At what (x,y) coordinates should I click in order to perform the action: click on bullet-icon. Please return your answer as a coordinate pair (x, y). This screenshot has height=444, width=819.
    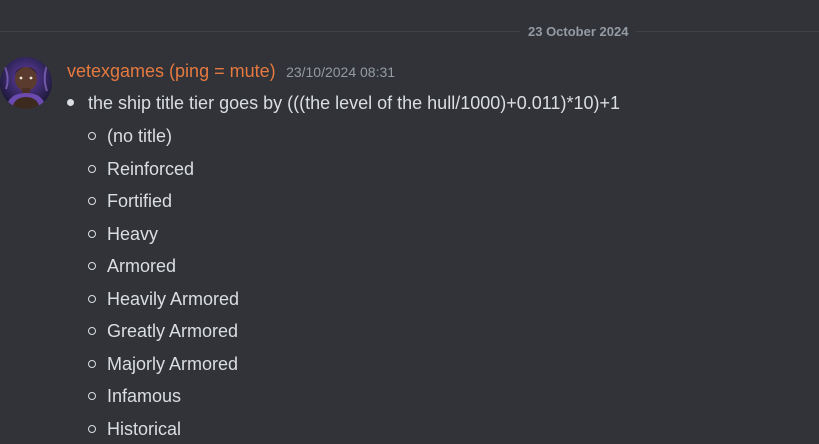
    Looking at the image, I should click on (70, 102).